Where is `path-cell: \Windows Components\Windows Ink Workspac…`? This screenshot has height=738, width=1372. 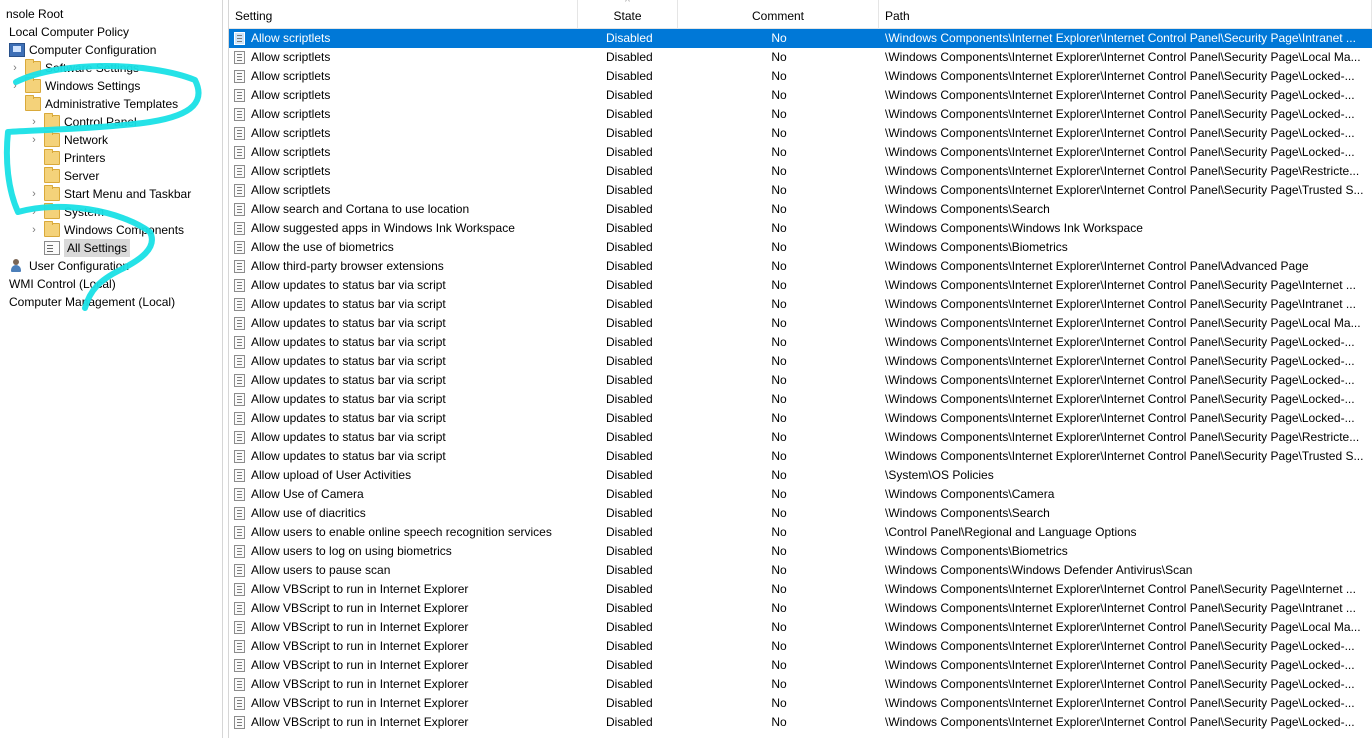
path-cell: \Windows Components\Windows Ink Workspac… is located at coordinates (1014, 228).